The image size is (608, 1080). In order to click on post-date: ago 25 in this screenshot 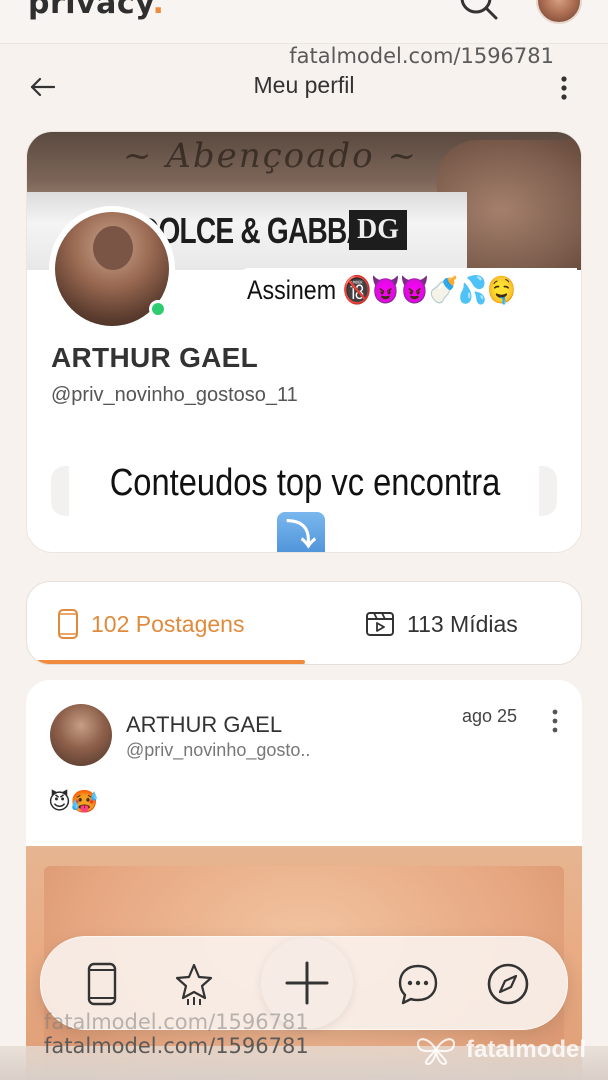, I will do `click(490, 716)`.